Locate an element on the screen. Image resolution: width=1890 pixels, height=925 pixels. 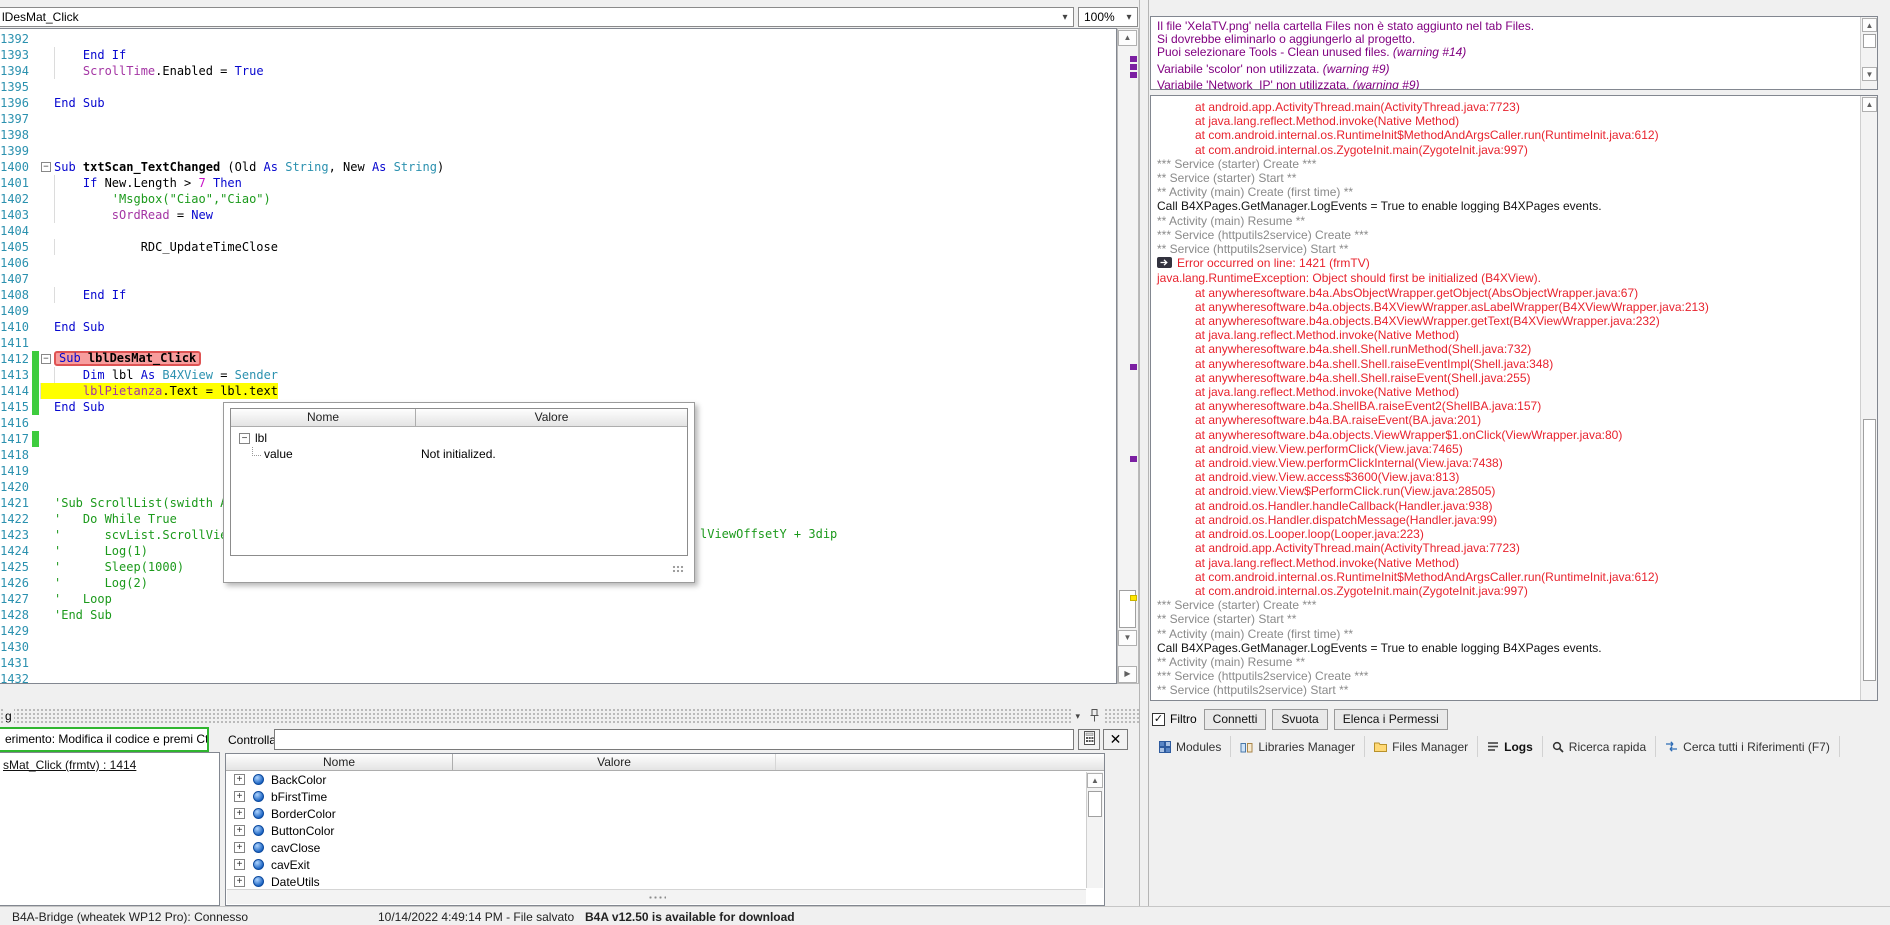
scroll-up-icon: ▲ is located at coordinates (1127, 38).